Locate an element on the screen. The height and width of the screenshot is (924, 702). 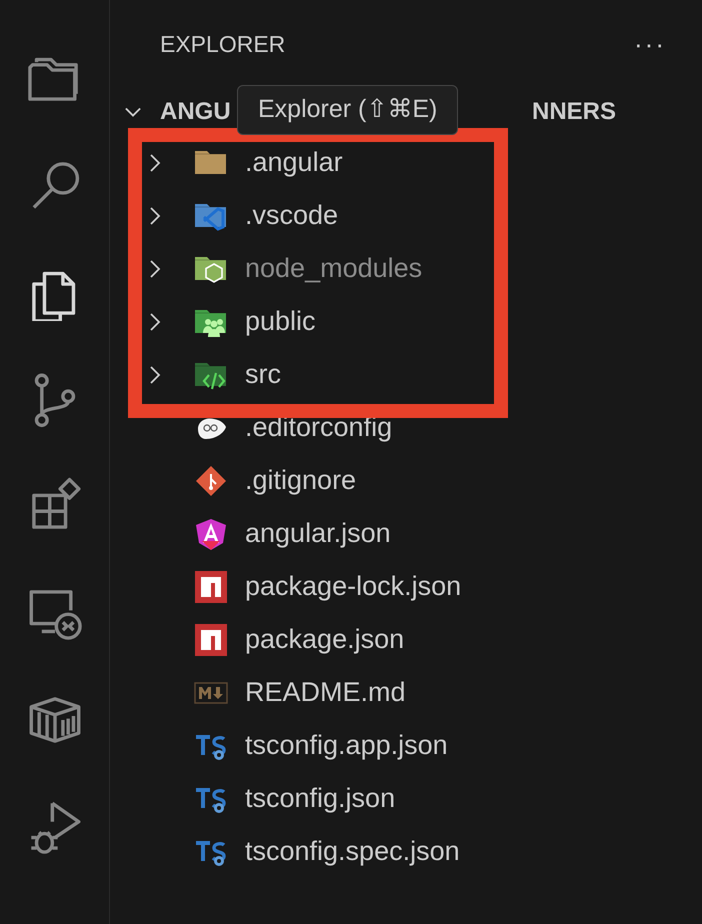
file-name: src is located at coordinates (263, 374).